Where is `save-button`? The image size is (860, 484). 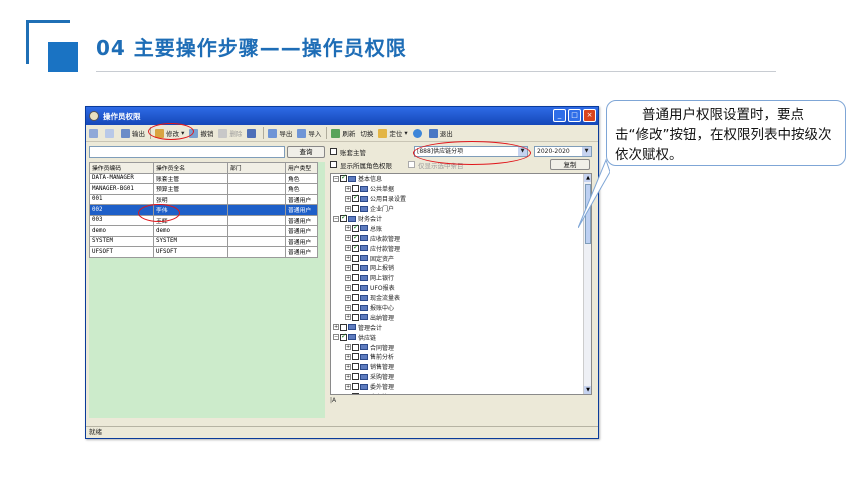 save-button is located at coordinates (252, 133).